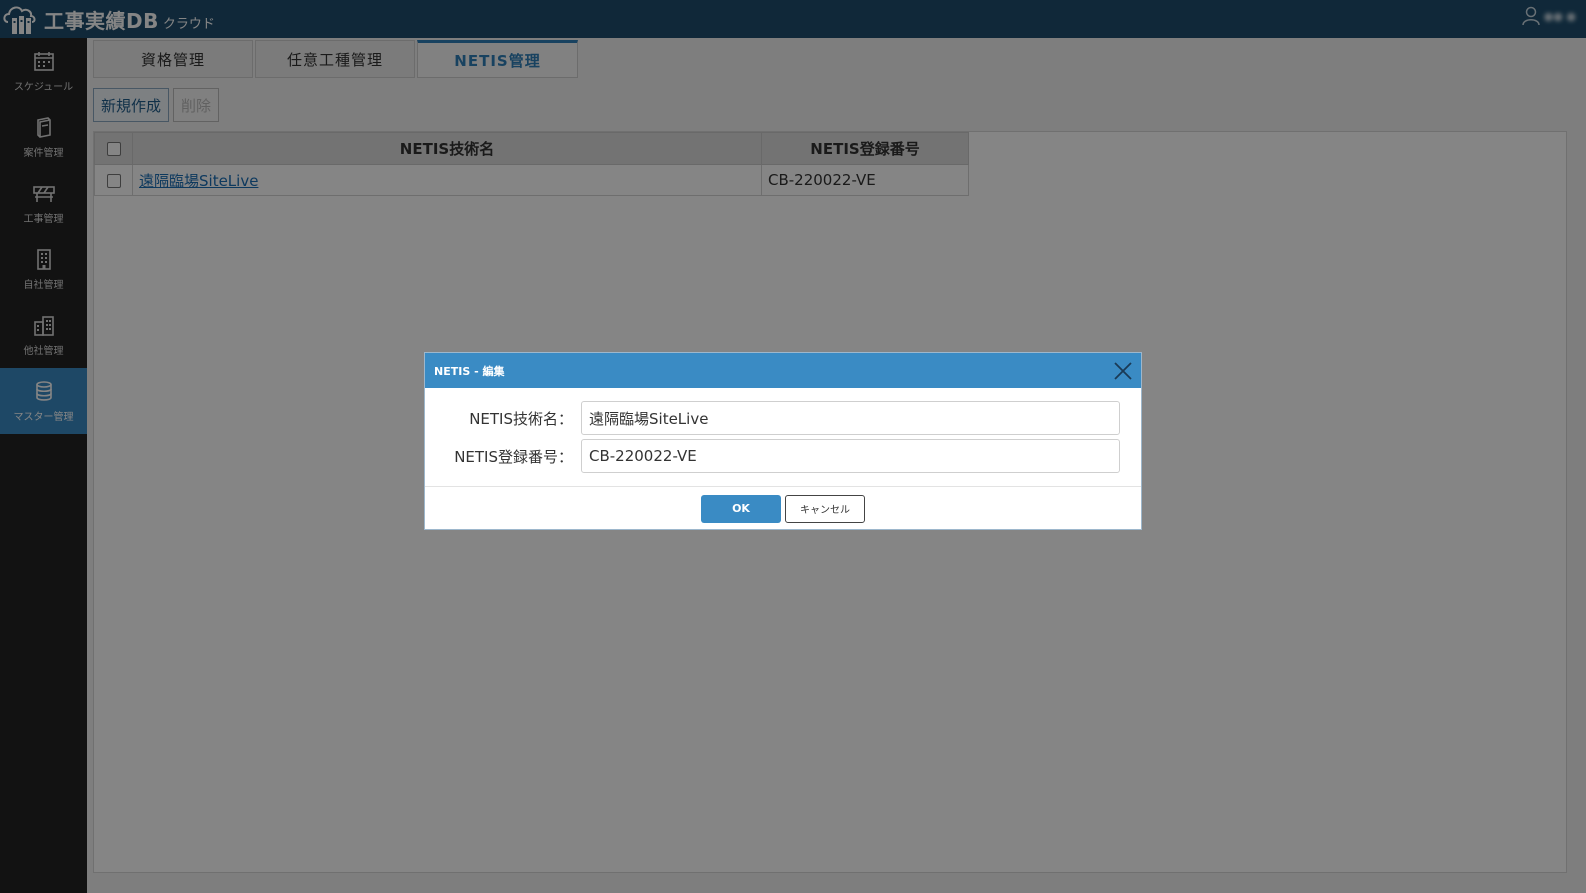  I want to click on netis-number-label: NETIS登録番号：, so click(513, 456).